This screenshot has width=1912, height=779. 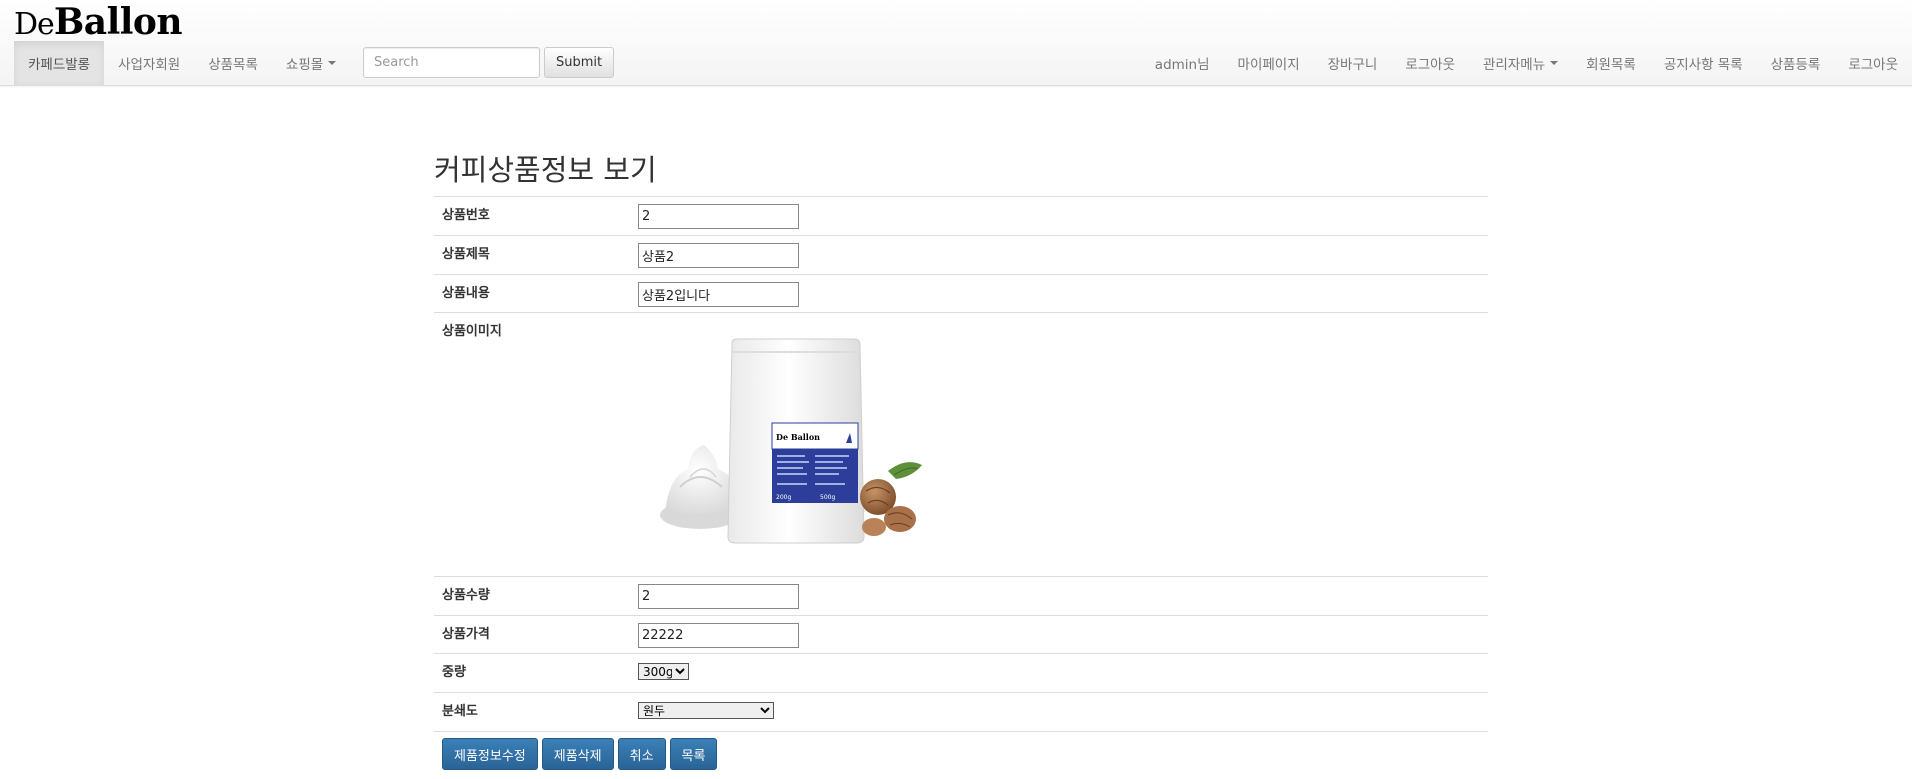 I want to click on nav-item-logout-2: 로그아웃, so click(x=1873, y=63).